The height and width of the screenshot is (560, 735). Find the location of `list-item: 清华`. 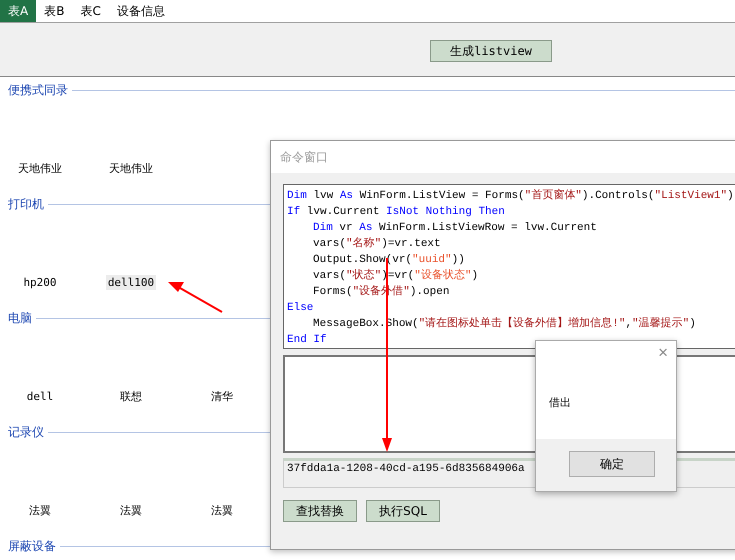

list-item: 清华 is located at coordinates (222, 396).